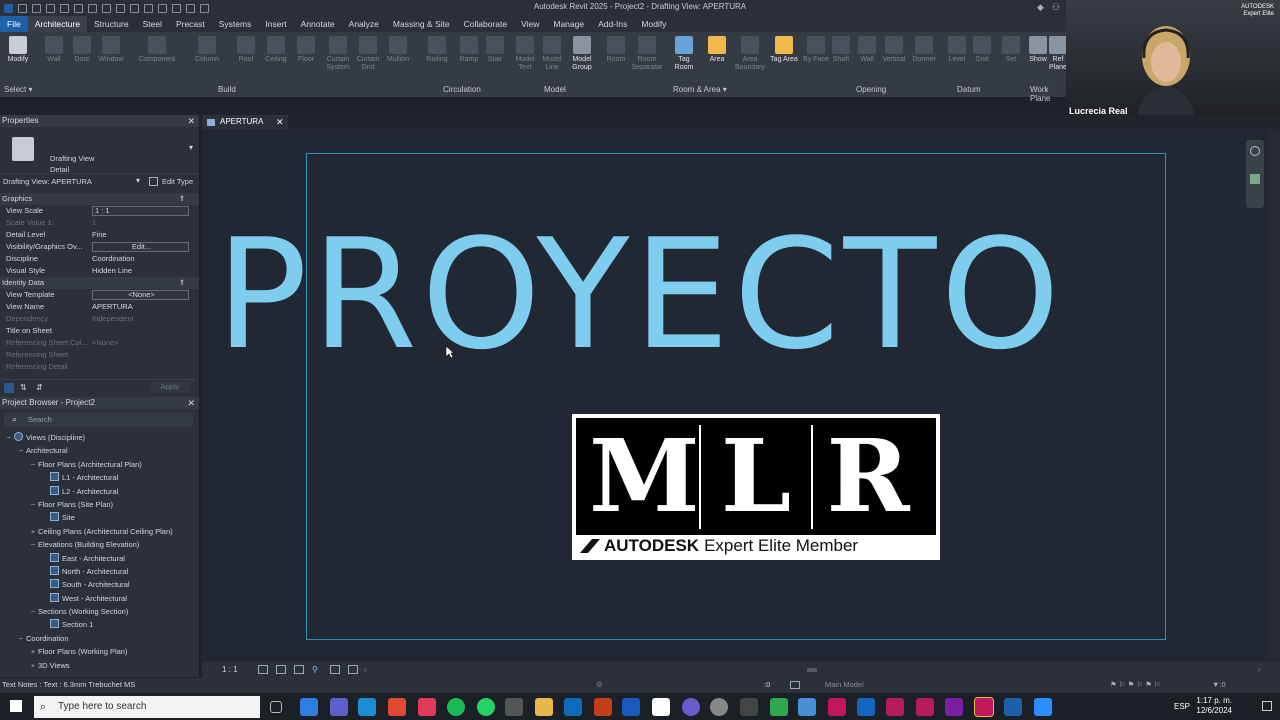  Describe the element at coordinates (99, 544) in the screenshot. I see `browser-tree-item: − Elevations (Building Elevation)` at that location.